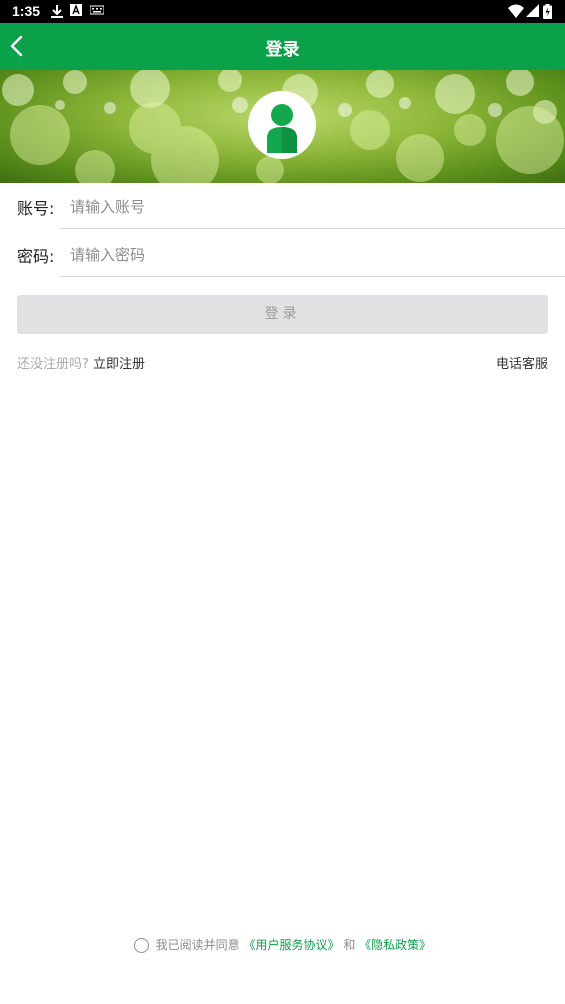 This screenshot has height=1004, width=565. I want to click on agreement-and: 和, so click(349, 945).